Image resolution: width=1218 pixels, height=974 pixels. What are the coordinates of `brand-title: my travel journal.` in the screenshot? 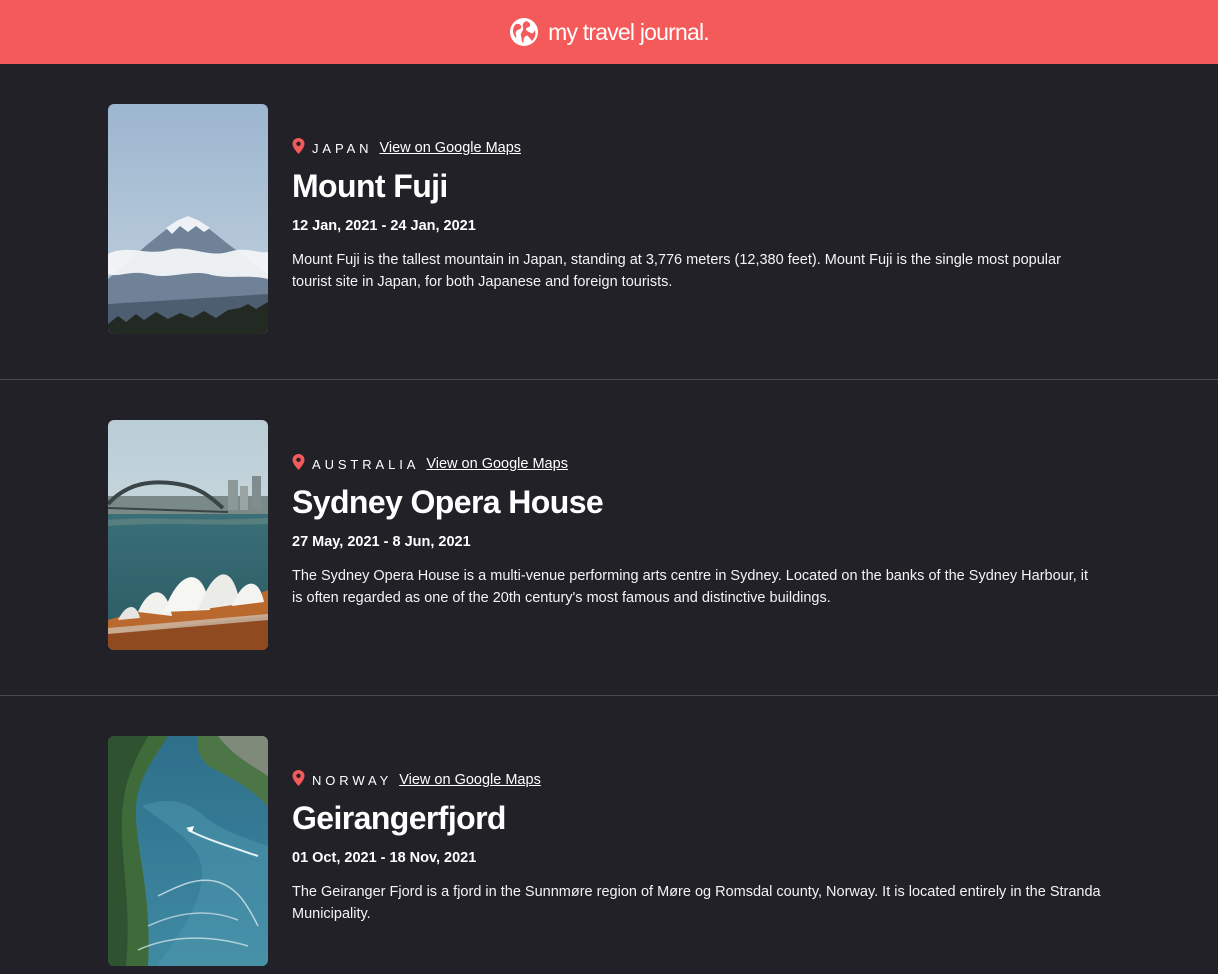 It's located at (629, 31).